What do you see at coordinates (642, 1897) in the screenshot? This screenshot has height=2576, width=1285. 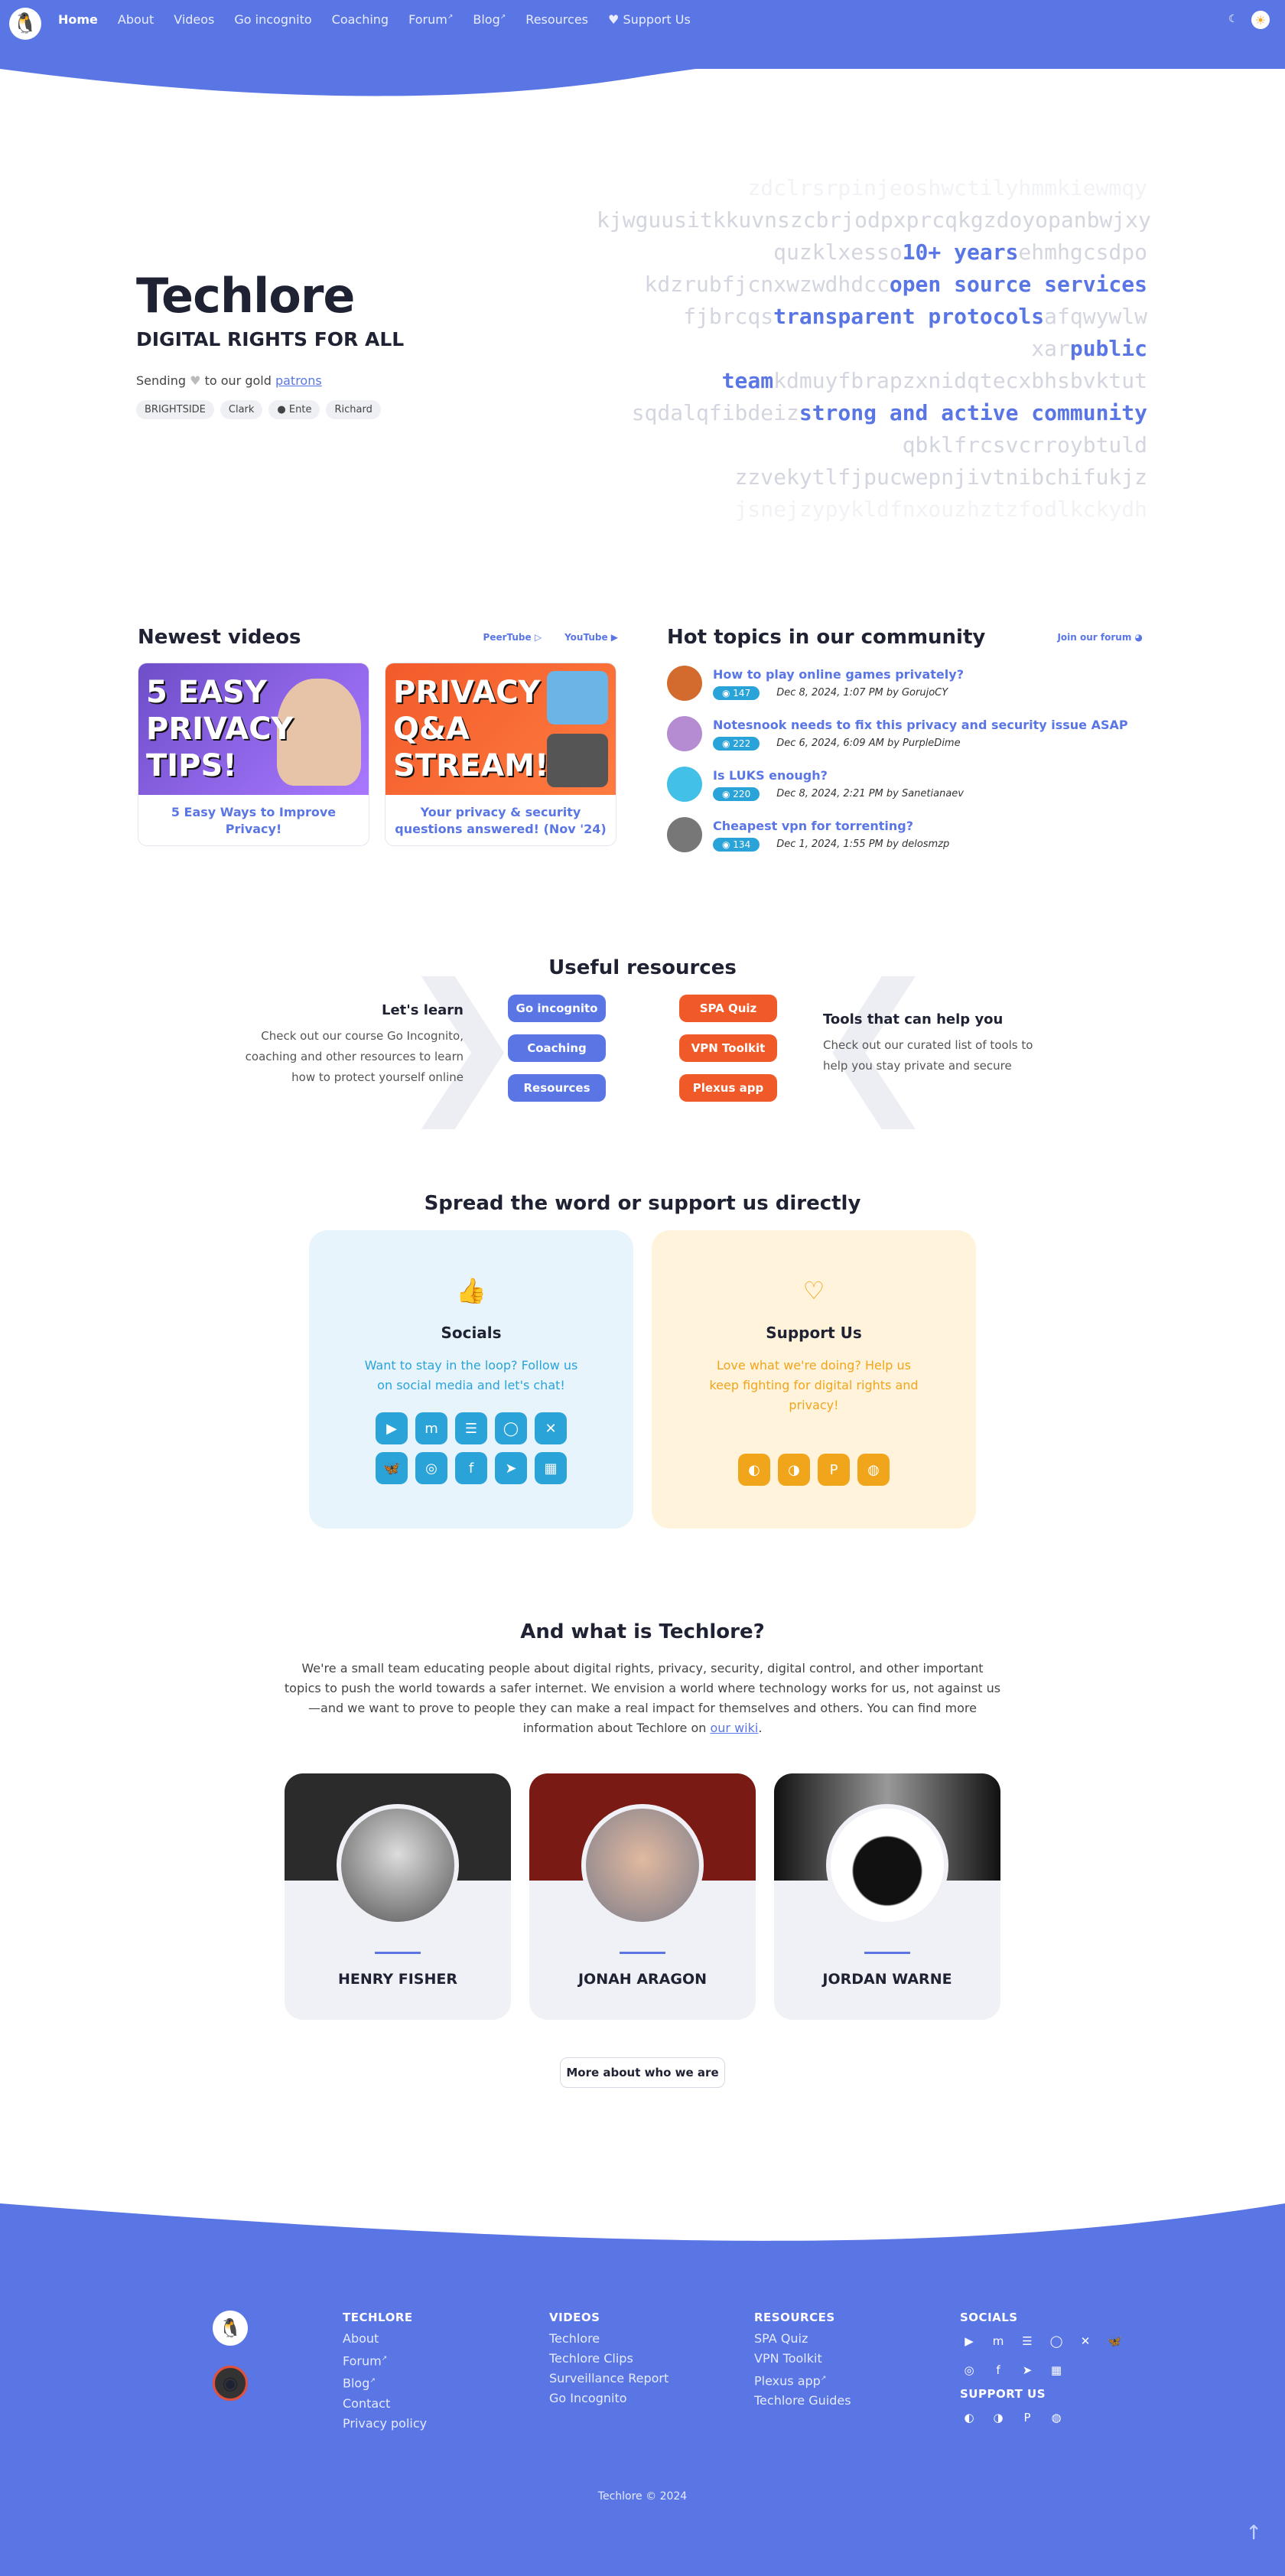 I see `team-card: JONAH ARAGON` at bounding box center [642, 1897].